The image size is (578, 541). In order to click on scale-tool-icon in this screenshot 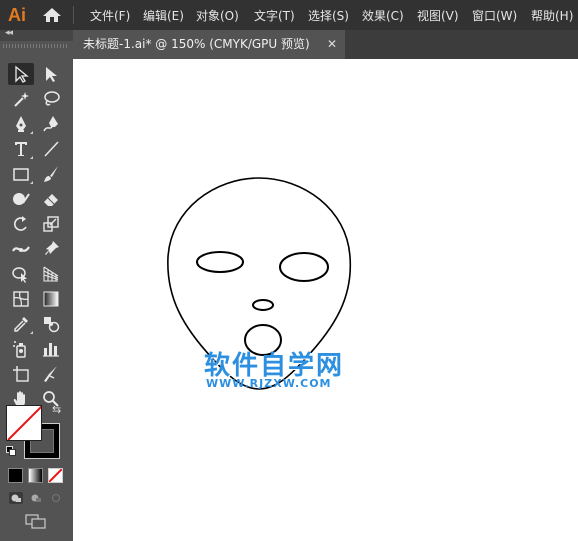, I will do `click(51, 224)`.